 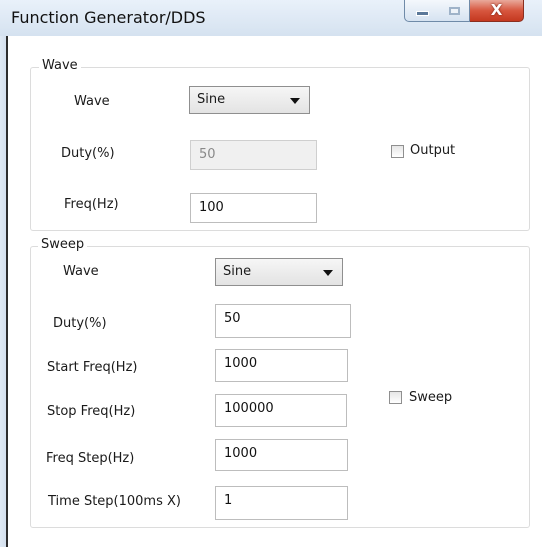 What do you see at coordinates (249, 100) in the screenshot?
I see `wave-type-select: Sine` at bounding box center [249, 100].